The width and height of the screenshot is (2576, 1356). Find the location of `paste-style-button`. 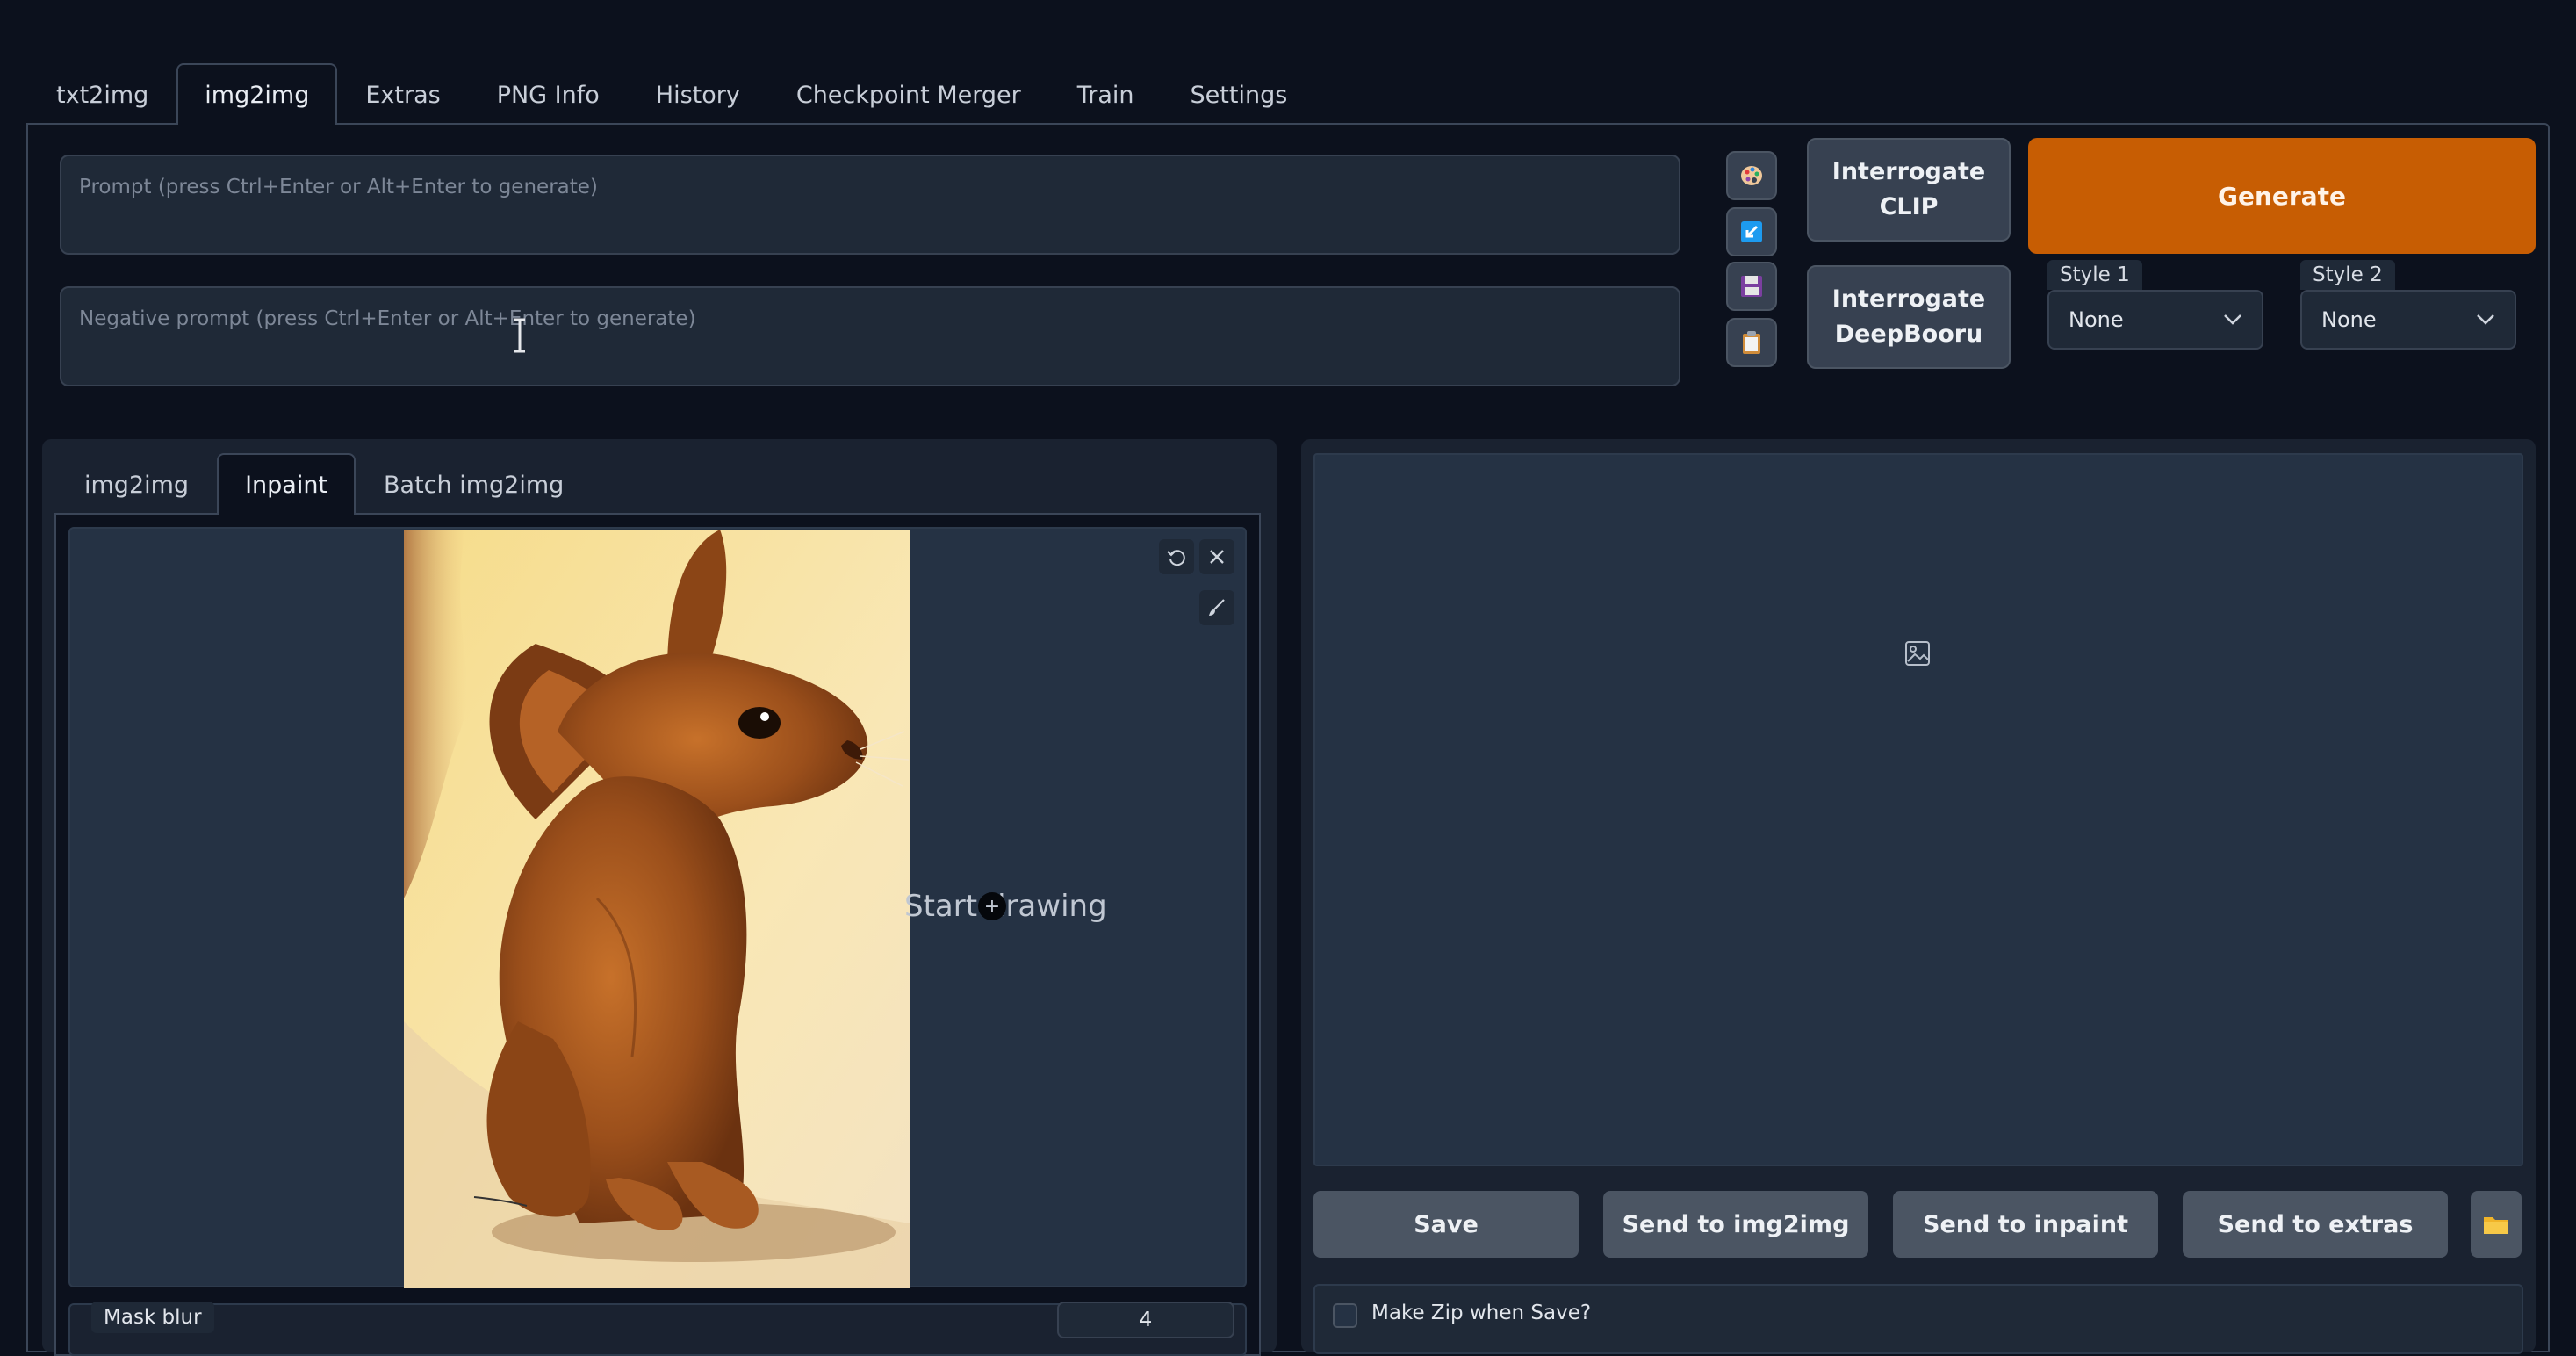

paste-style-button is located at coordinates (1751, 343).